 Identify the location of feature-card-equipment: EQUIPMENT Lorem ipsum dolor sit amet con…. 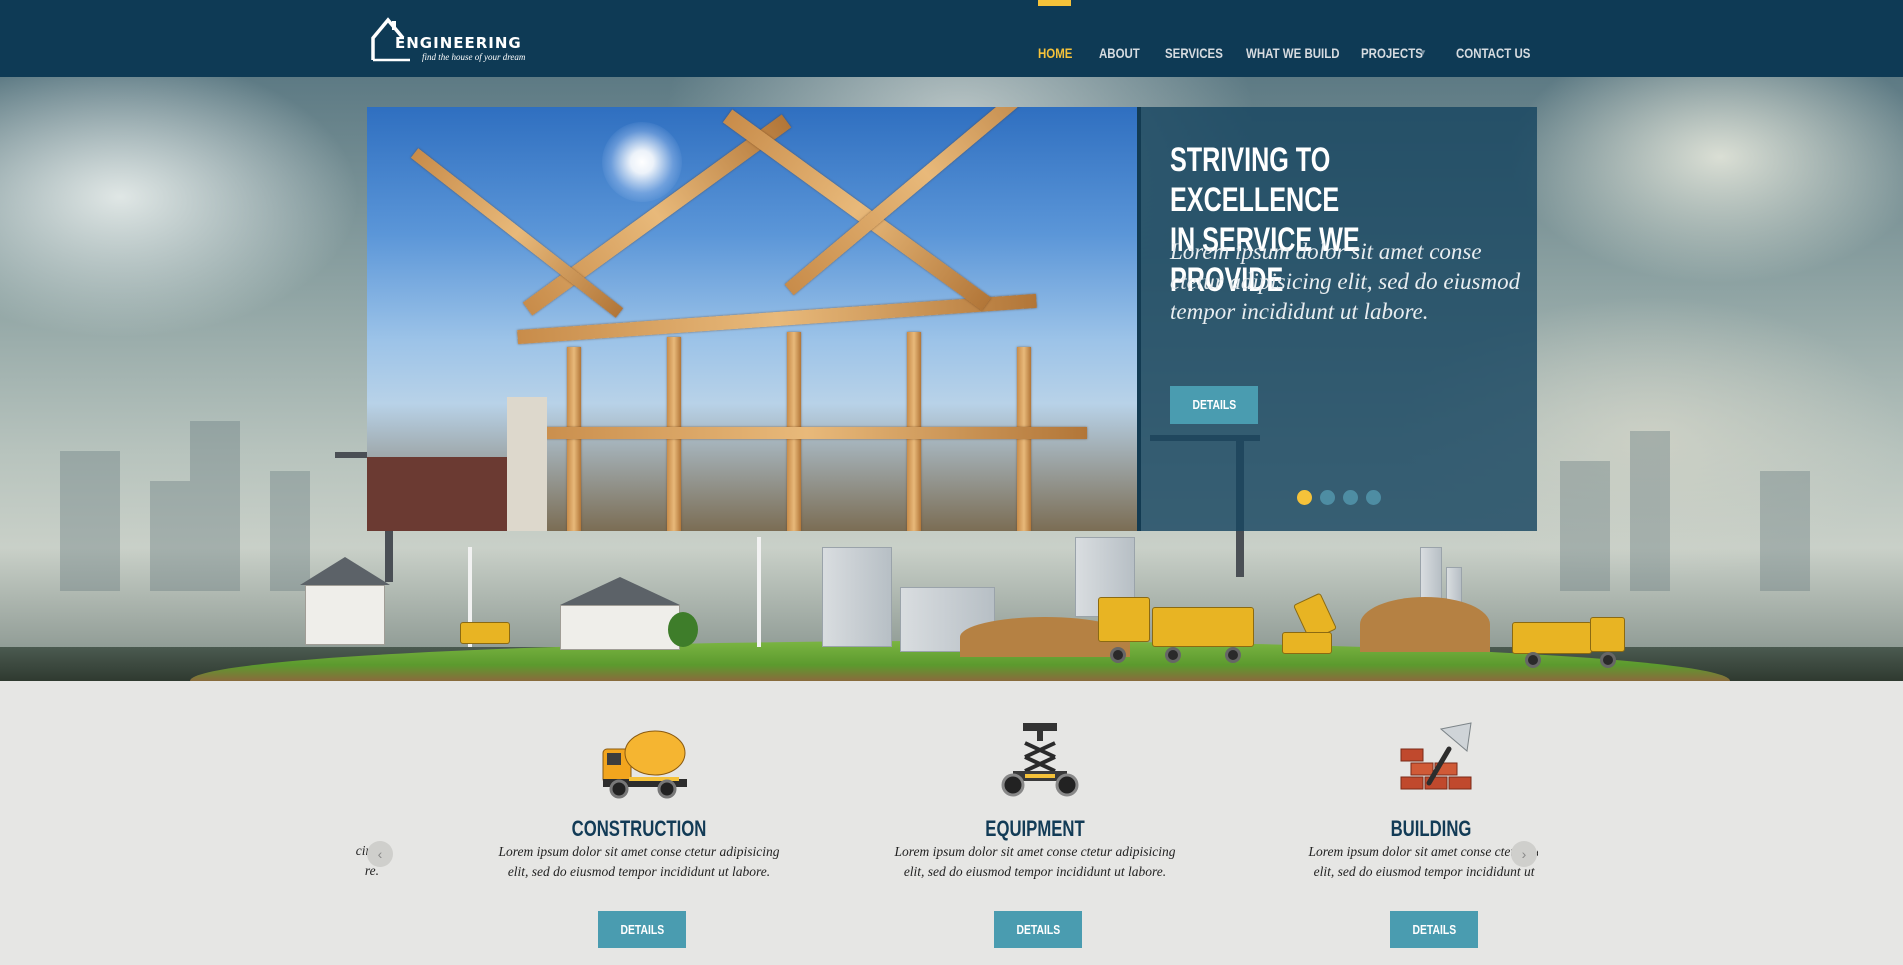
(1035, 823).